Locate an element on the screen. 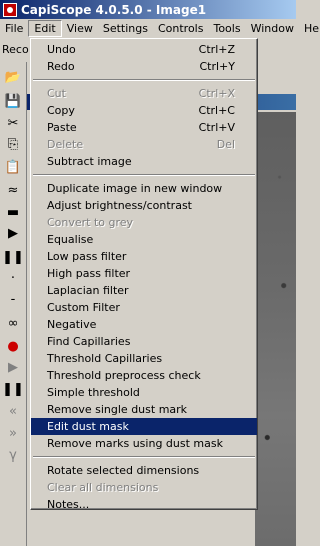  menu-item-label: Delete is located at coordinates (65, 144).